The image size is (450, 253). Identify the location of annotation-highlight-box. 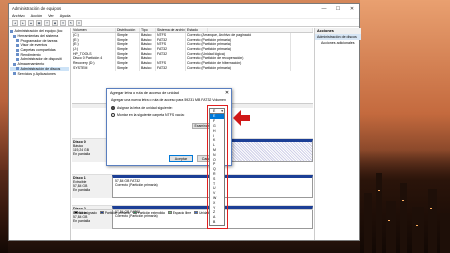
(217, 167).